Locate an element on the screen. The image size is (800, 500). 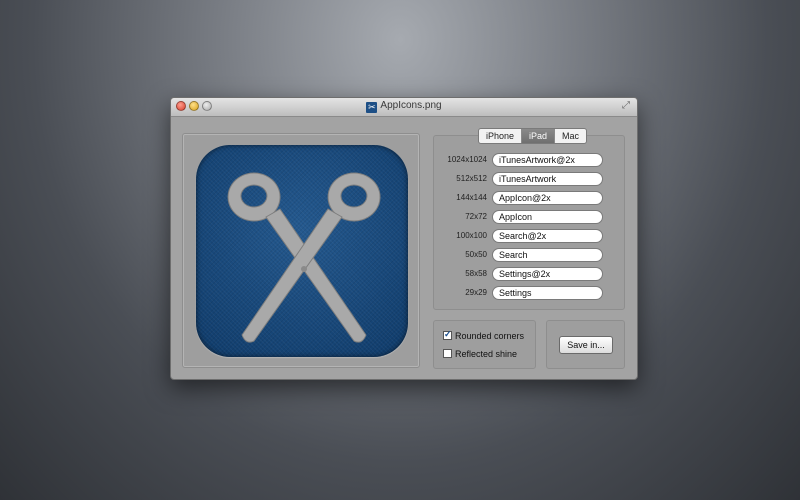
tab-ipad: iPad is located at coordinates (539, 136).